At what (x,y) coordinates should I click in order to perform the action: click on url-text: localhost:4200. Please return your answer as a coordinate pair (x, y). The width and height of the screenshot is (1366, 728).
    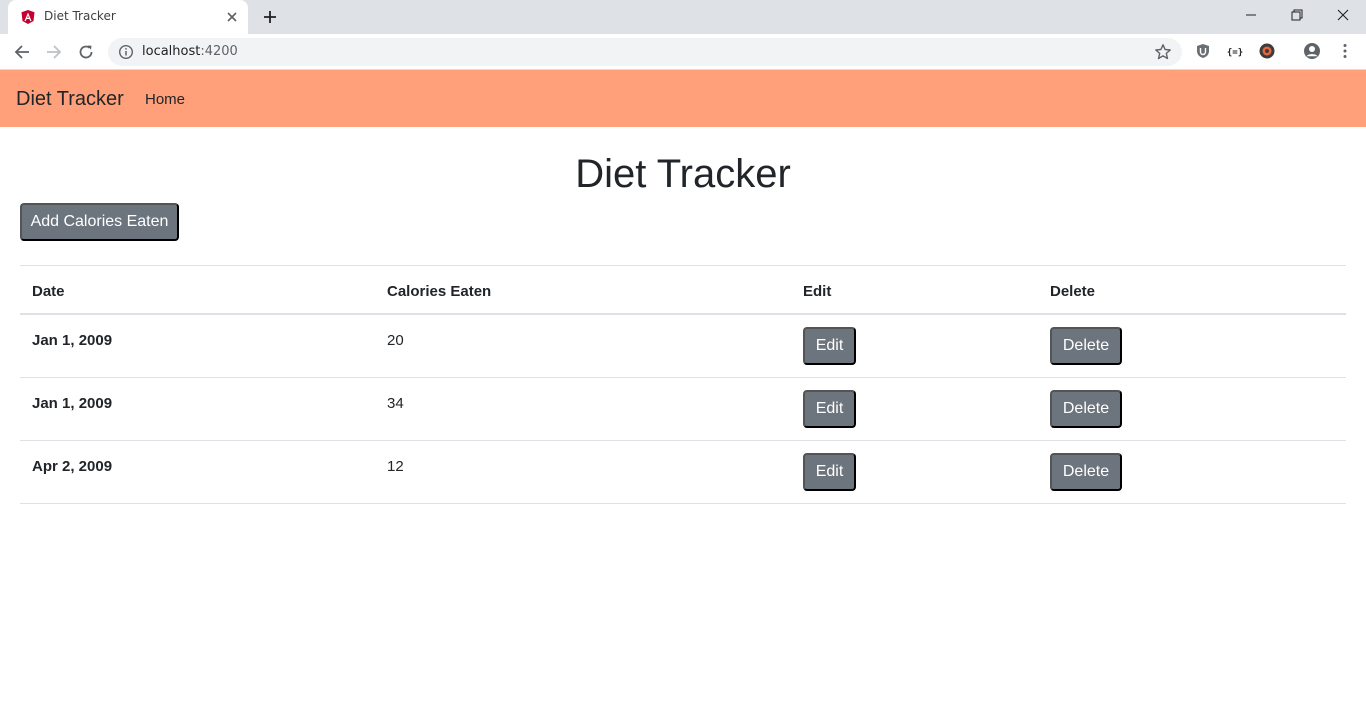
    Looking at the image, I should click on (190, 51).